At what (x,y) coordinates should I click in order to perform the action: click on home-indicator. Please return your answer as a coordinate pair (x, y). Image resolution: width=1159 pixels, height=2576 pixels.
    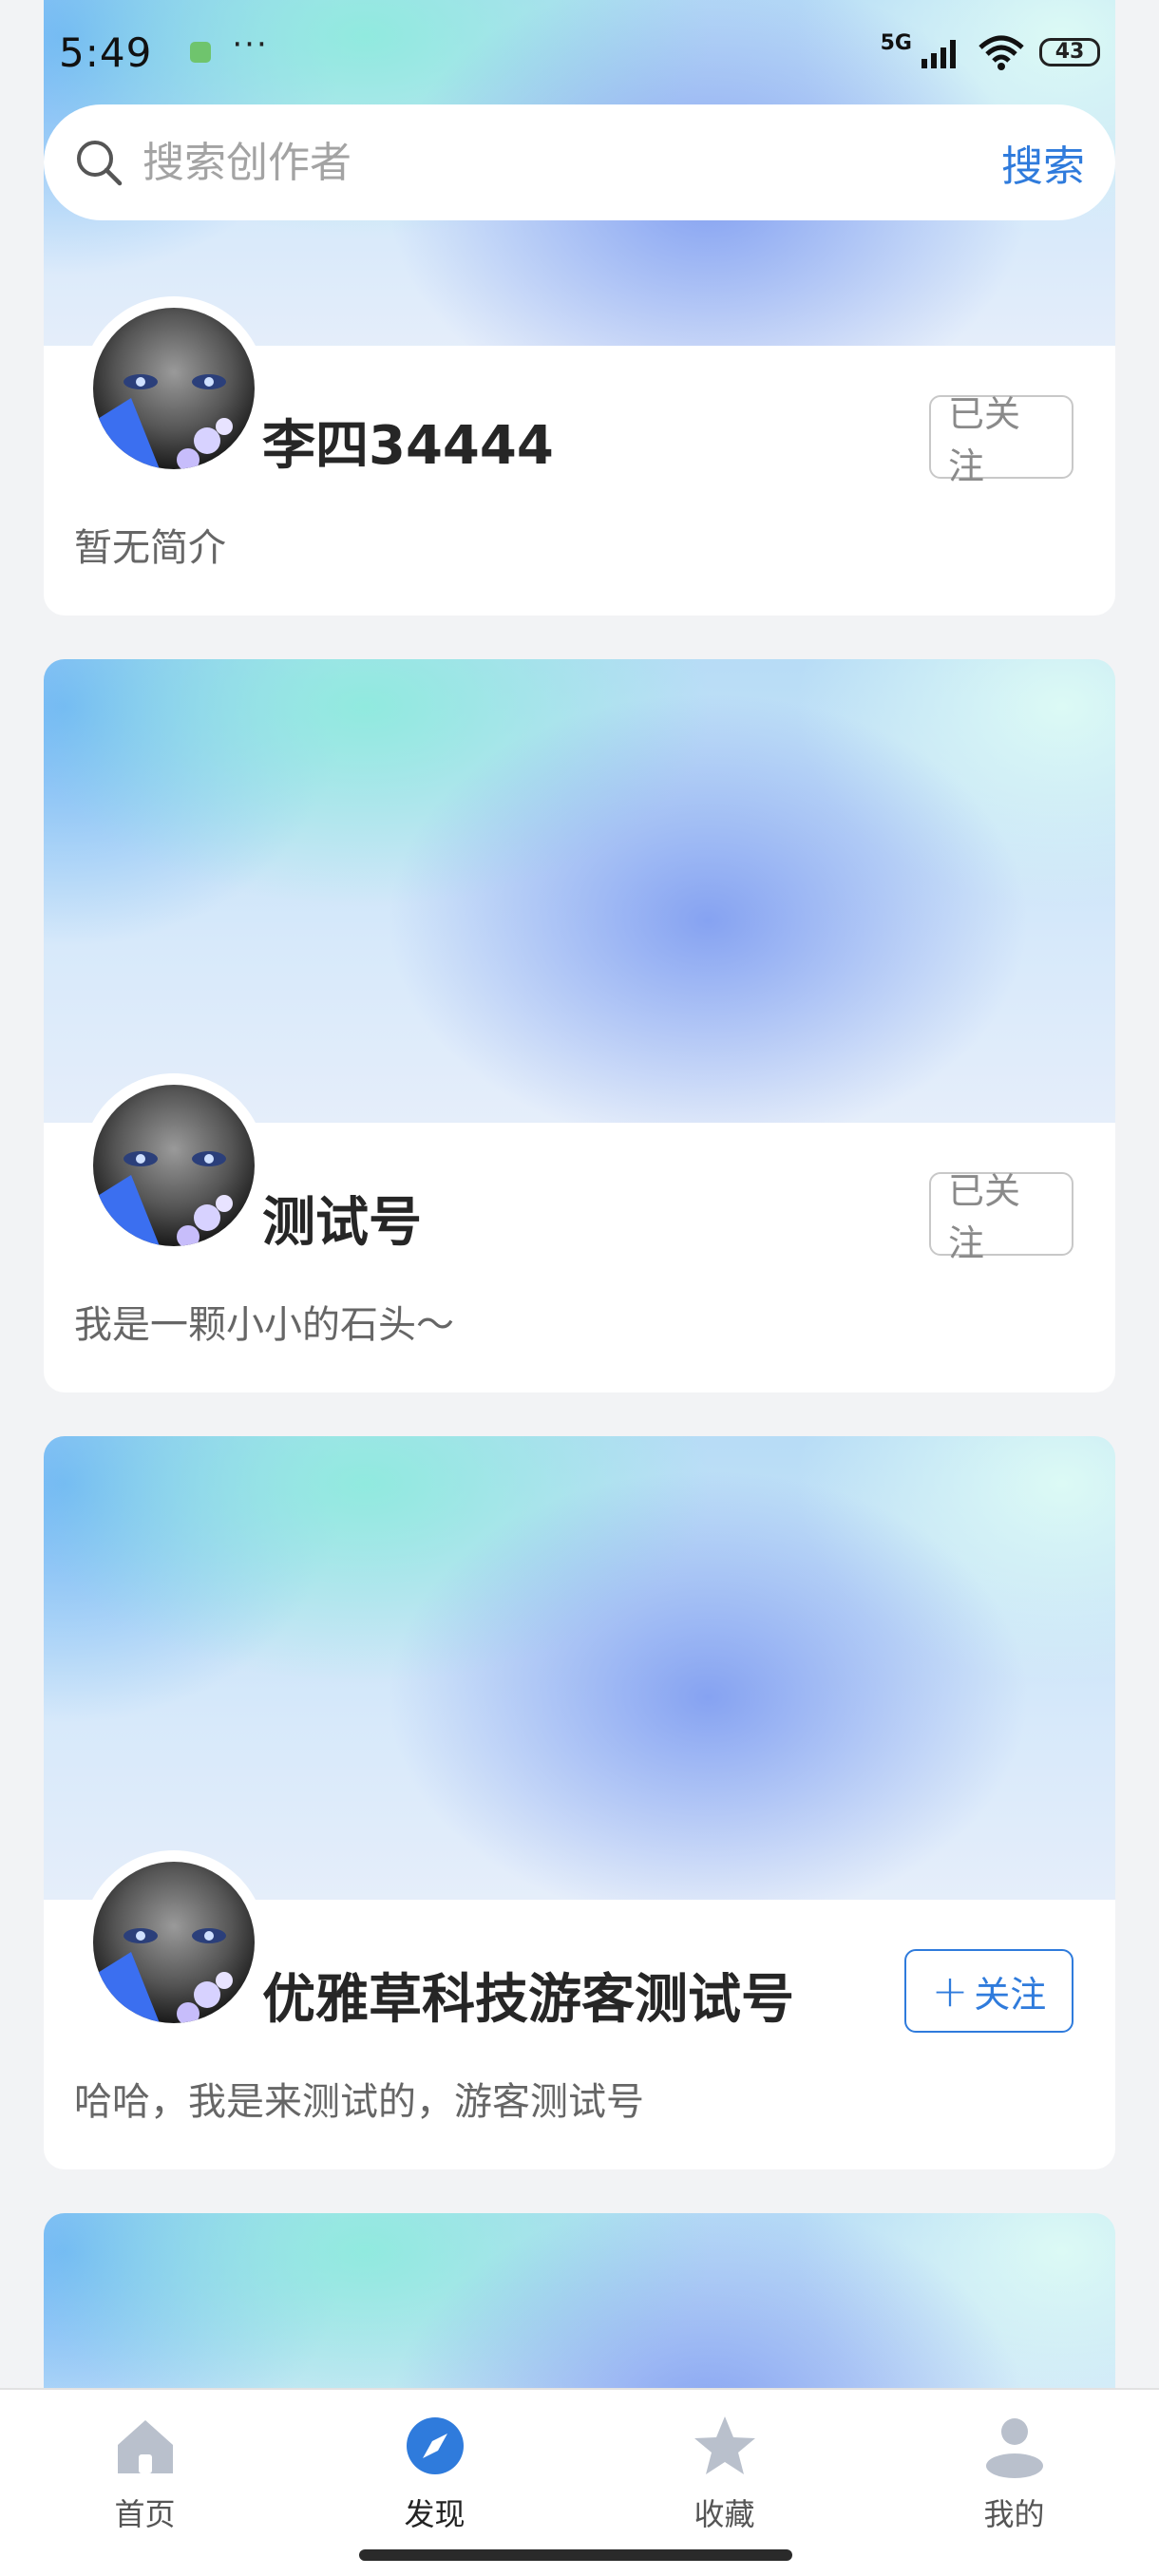
    Looking at the image, I should click on (575, 2555).